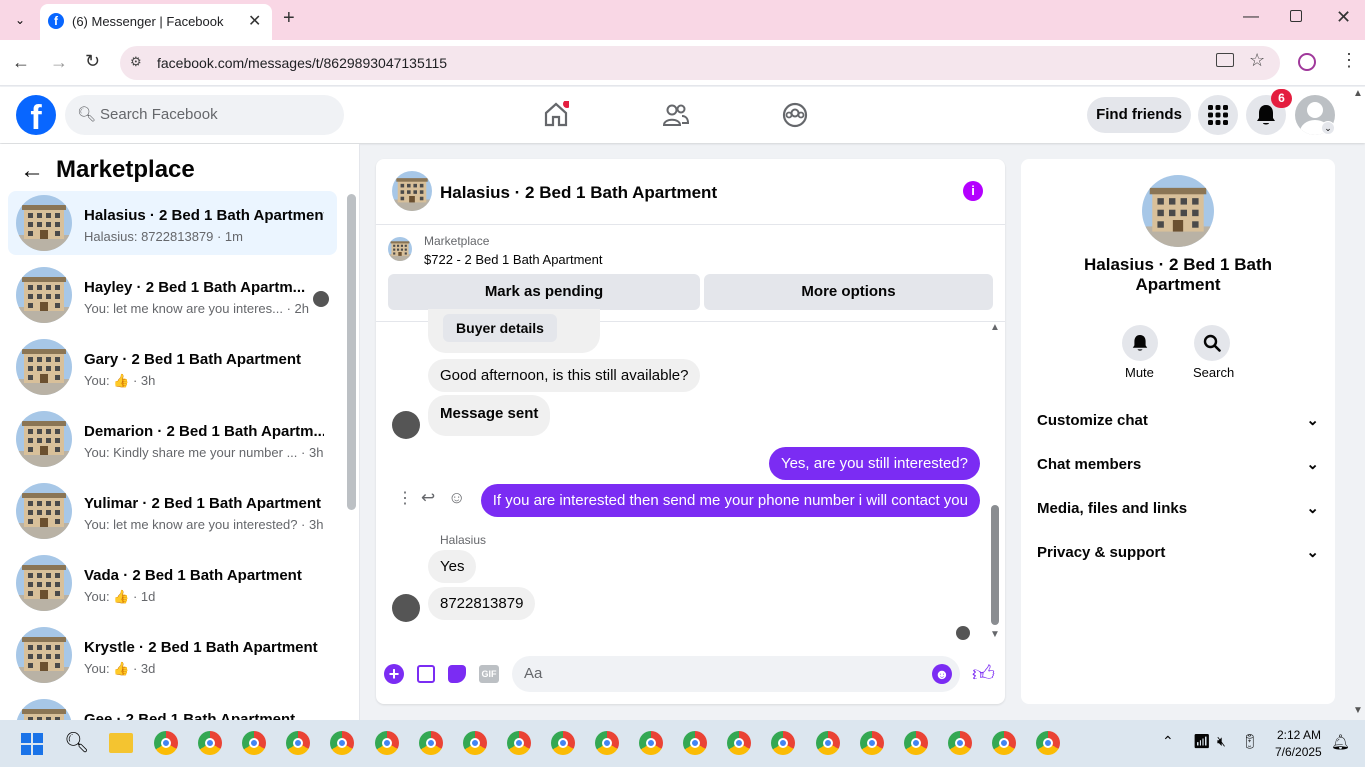 This screenshot has height=767, width=1365. I want to click on gif-icon: GIF, so click(489, 674).